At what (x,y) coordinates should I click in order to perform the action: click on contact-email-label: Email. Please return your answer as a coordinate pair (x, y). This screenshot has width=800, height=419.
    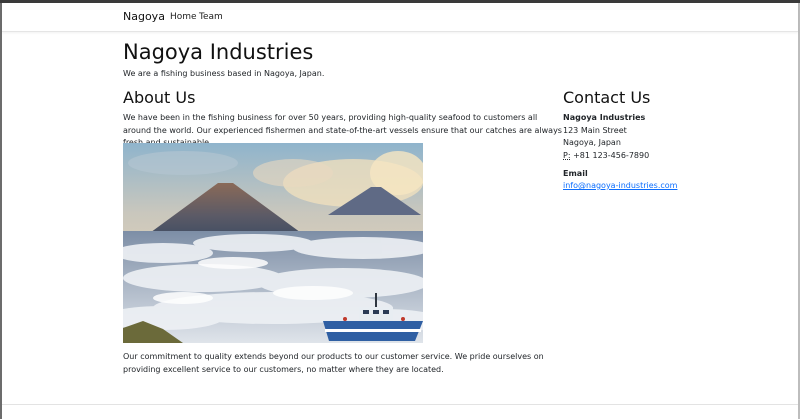
    Looking at the image, I should click on (575, 173).